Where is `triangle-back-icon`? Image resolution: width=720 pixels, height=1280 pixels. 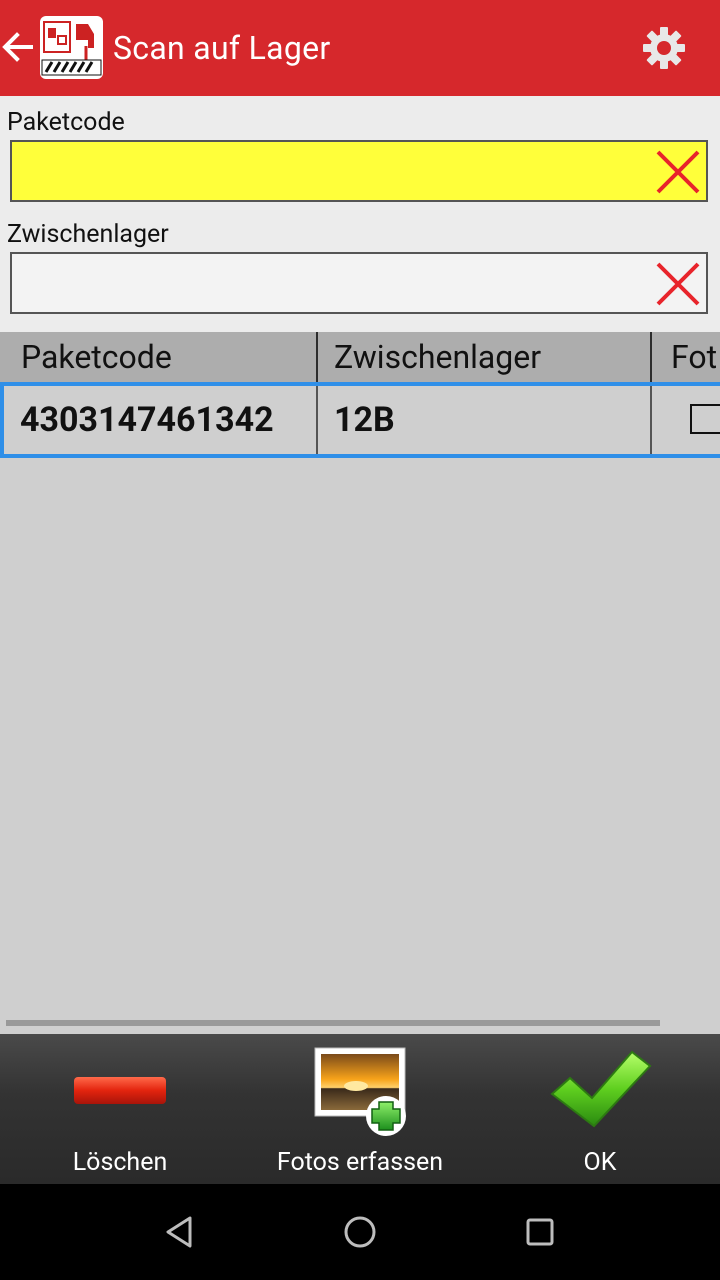
triangle-back-icon is located at coordinates (179, 1232).